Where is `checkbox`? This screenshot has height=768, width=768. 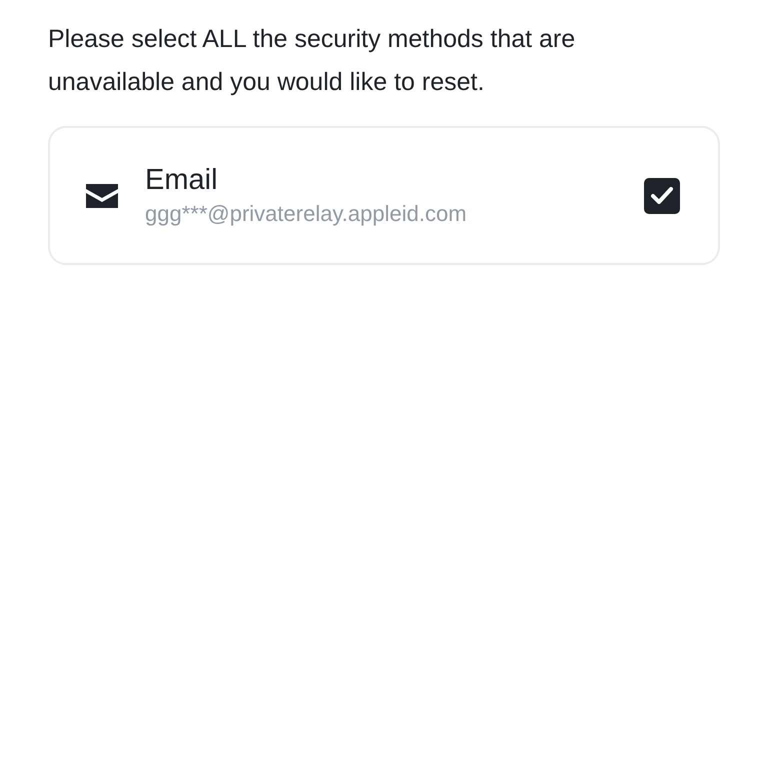
checkbox is located at coordinates (662, 196).